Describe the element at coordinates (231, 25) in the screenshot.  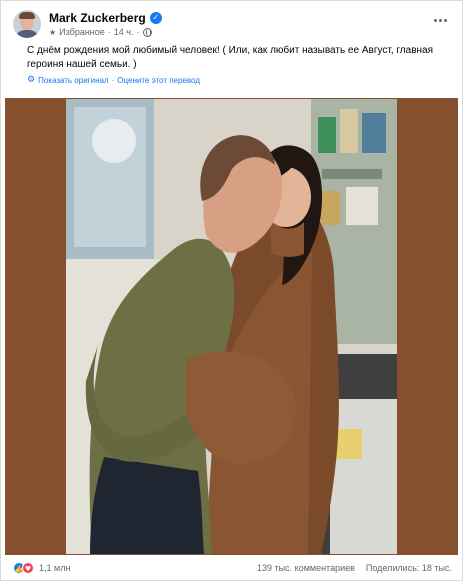
I see `post-header: Mark Zuckerberg ✓ ★ Избранное · 14 ч. ·` at that location.